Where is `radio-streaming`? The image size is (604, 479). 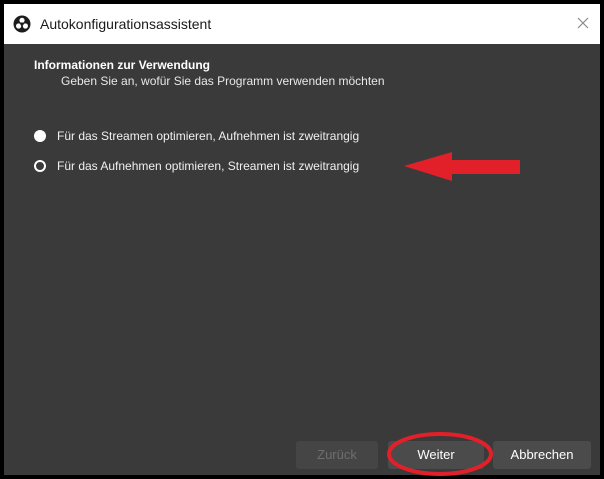 radio-streaming is located at coordinates (40, 136).